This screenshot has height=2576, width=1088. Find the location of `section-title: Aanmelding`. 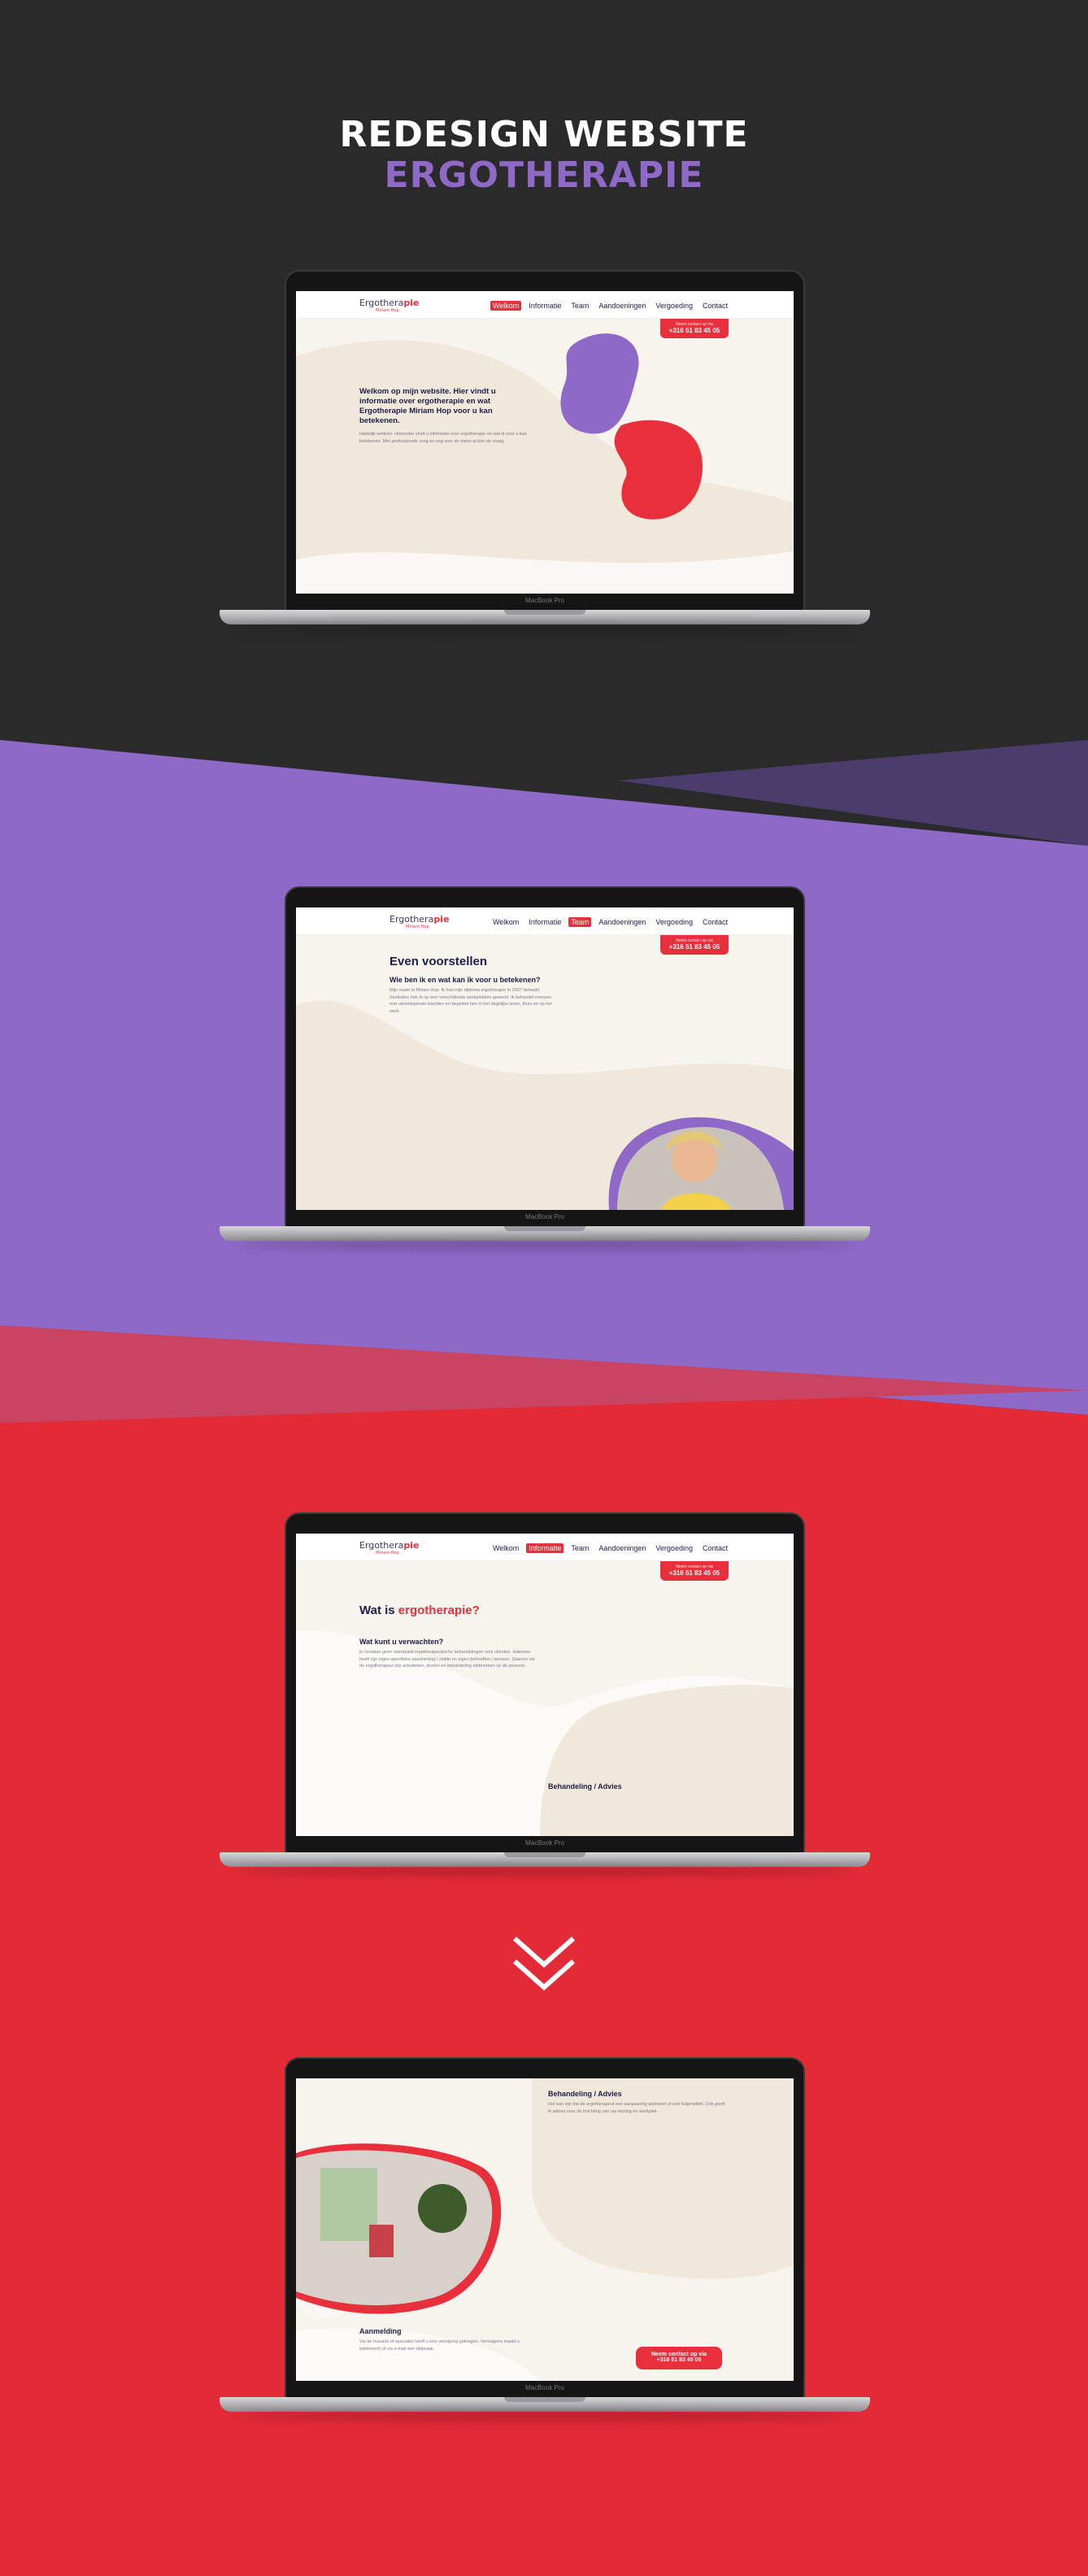

section-title: Aanmelding is located at coordinates (380, 2331).